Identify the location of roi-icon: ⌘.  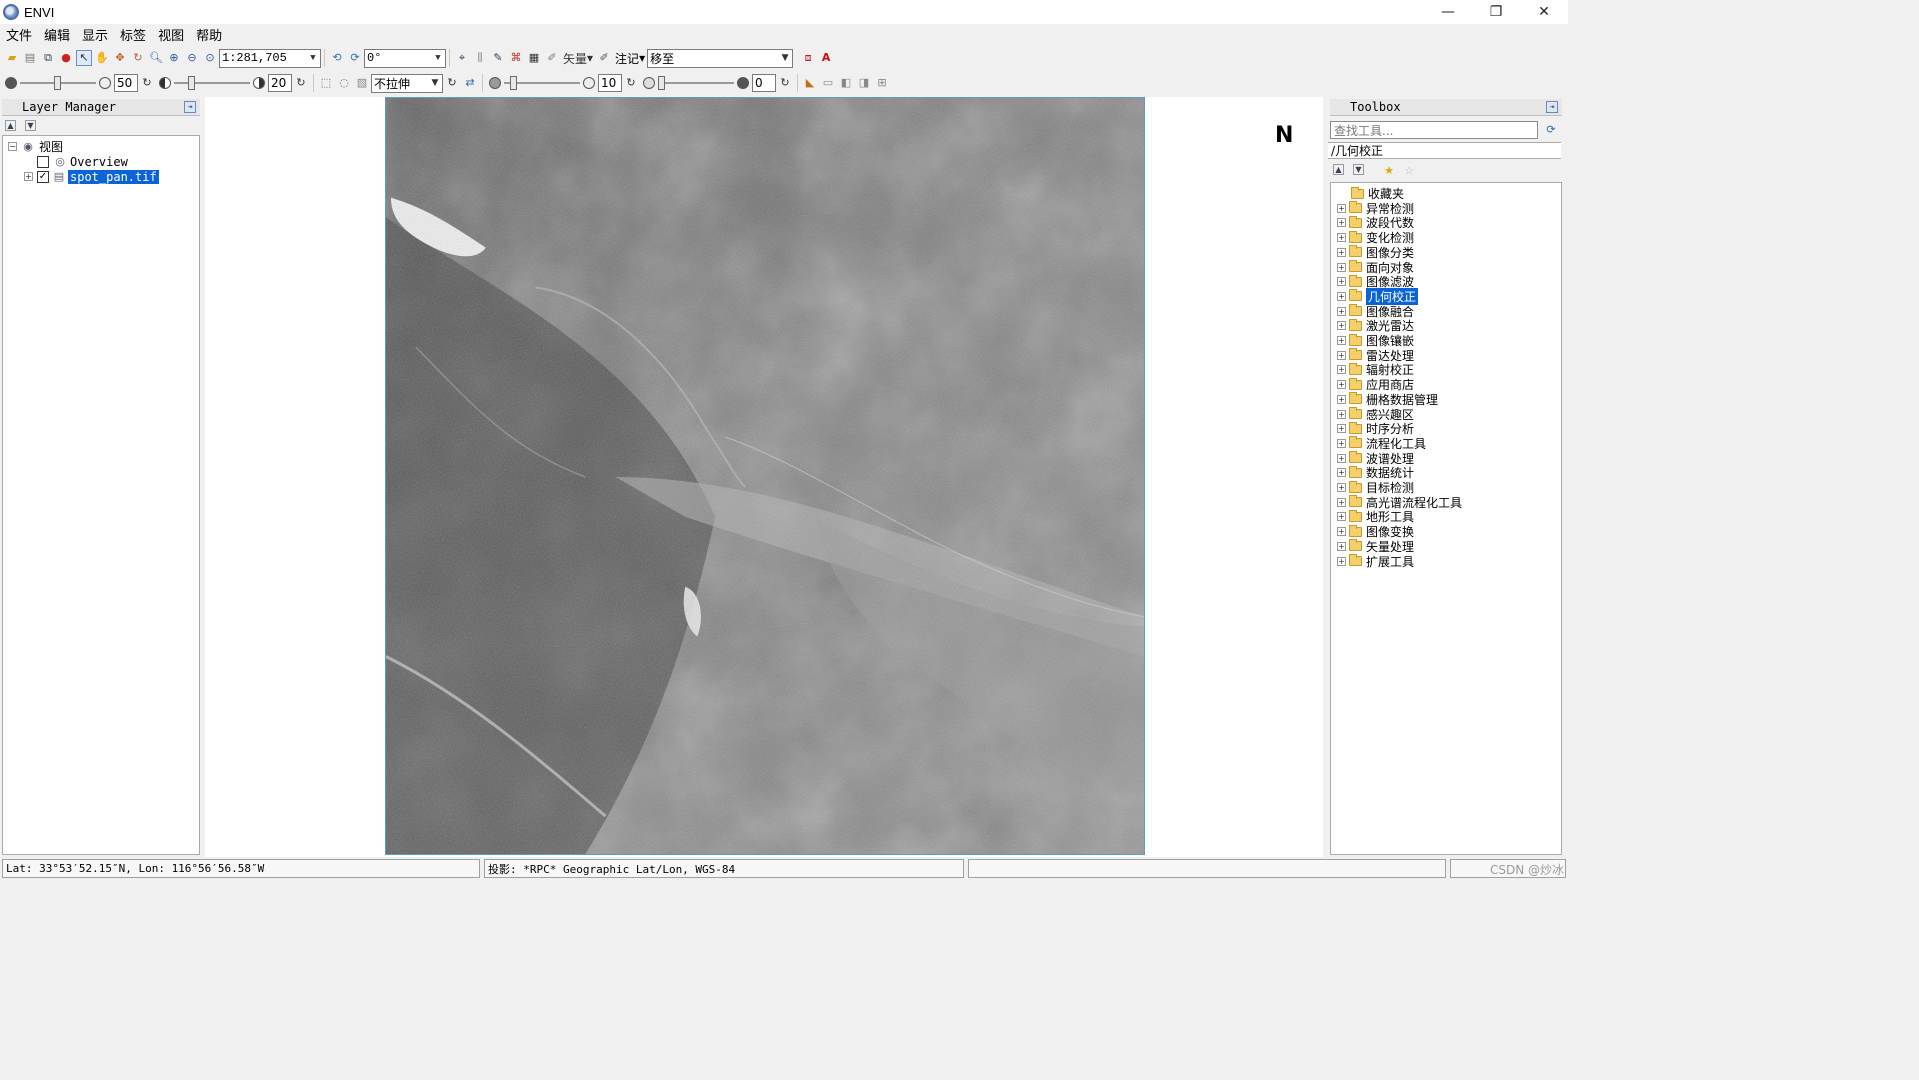
(516, 58).